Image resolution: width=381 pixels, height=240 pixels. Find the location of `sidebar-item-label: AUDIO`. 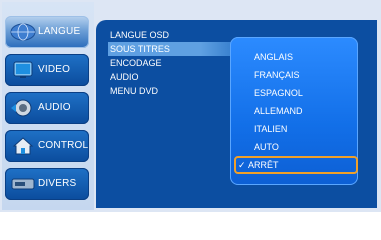

sidebar-item-label: AUDIO is located at coordinates (54, 107).